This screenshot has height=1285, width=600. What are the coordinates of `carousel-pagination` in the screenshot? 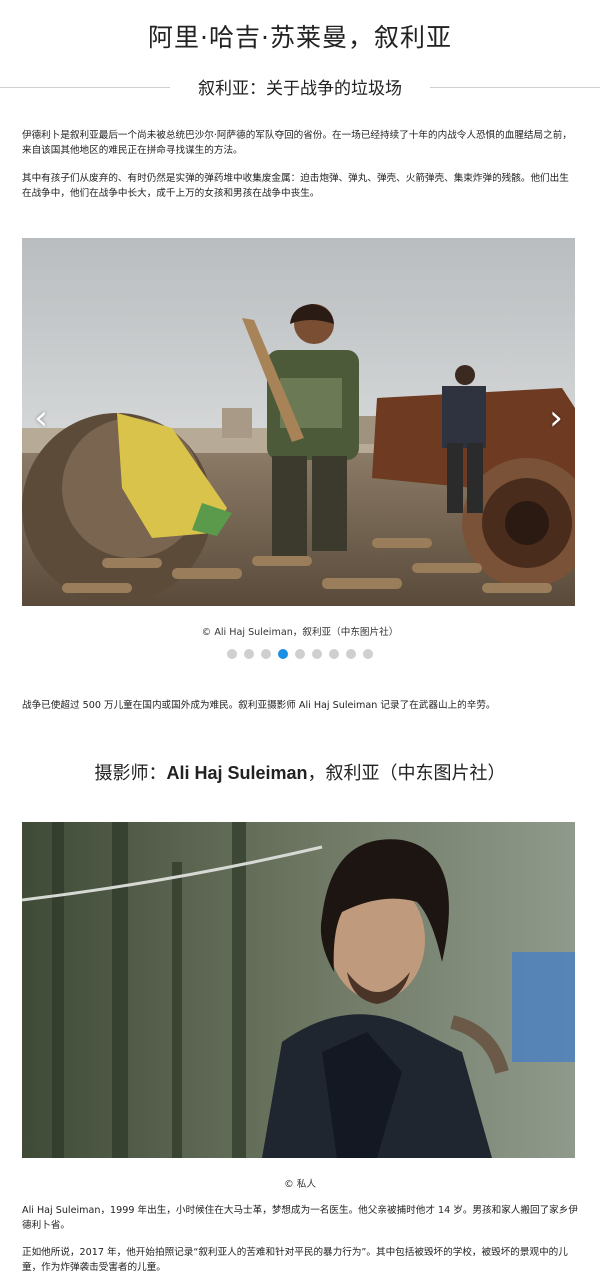 It's located at (300, 655).